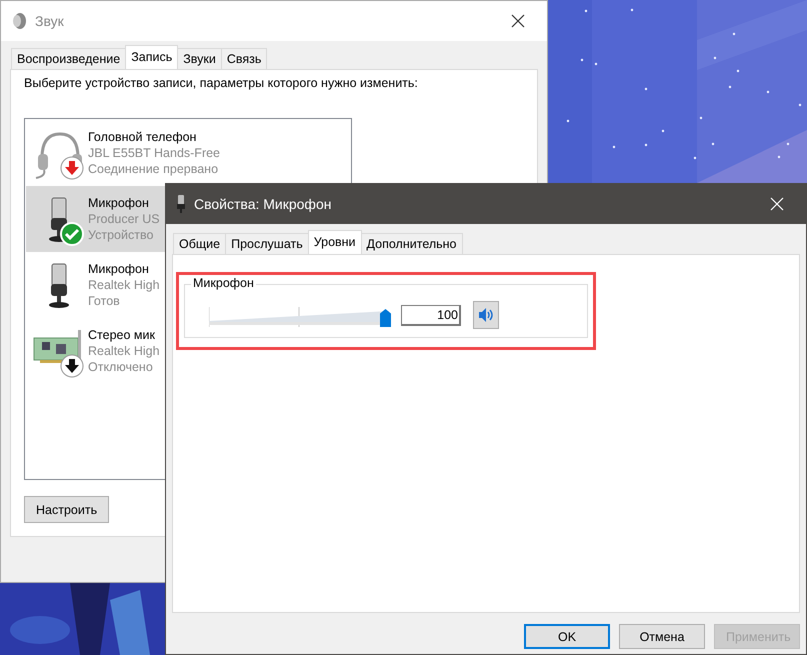 The width and height of the screenshot is (807, 655). I want to click on device-status: Готов, so click(104, 301).